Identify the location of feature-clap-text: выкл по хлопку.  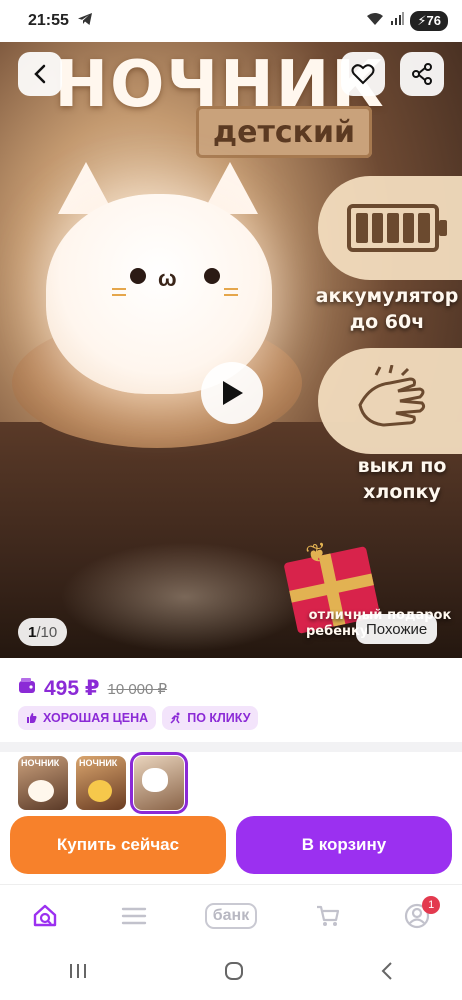
(402, 479).